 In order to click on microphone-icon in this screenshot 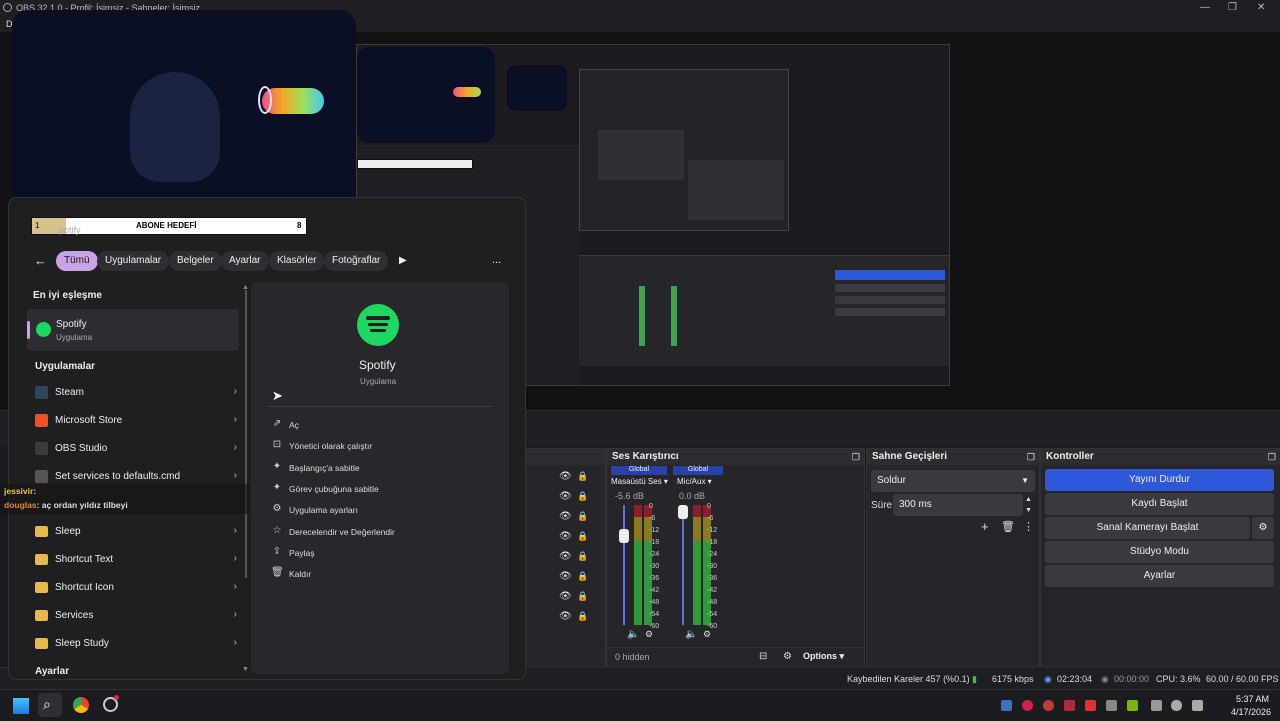, I will do `click(1176, 705)`.